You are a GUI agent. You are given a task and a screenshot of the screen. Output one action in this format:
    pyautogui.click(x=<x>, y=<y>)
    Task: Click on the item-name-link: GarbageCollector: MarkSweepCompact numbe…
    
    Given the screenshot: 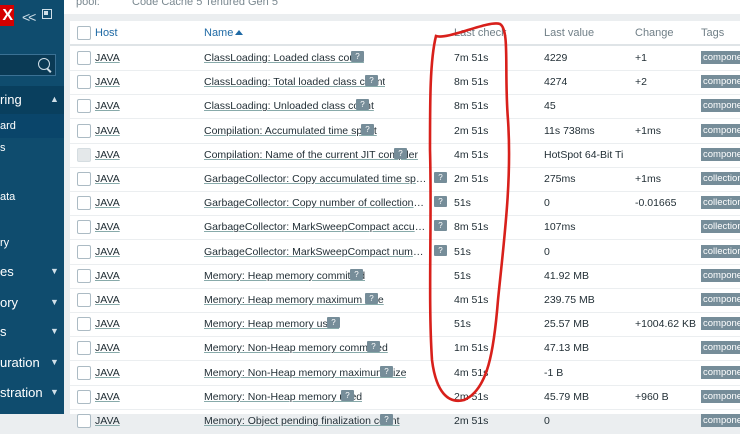 What is the action you would take?
    pyautogui.click(x=316, y=252)
    